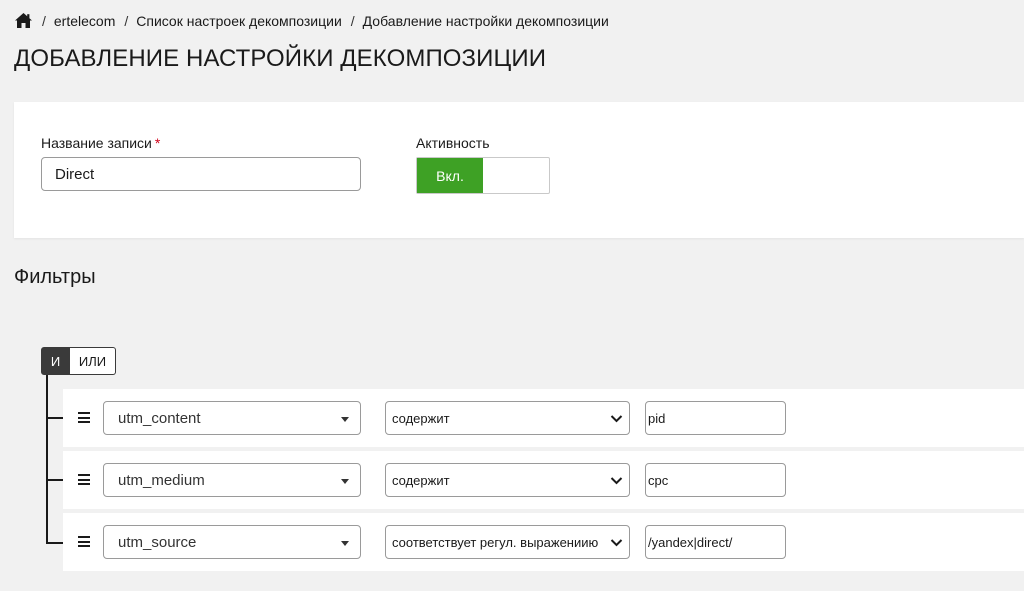  What do you see at coordinates (453, 143) in the screenshot?
I see `activity-label: Активность` at bounding box center [453, 143].